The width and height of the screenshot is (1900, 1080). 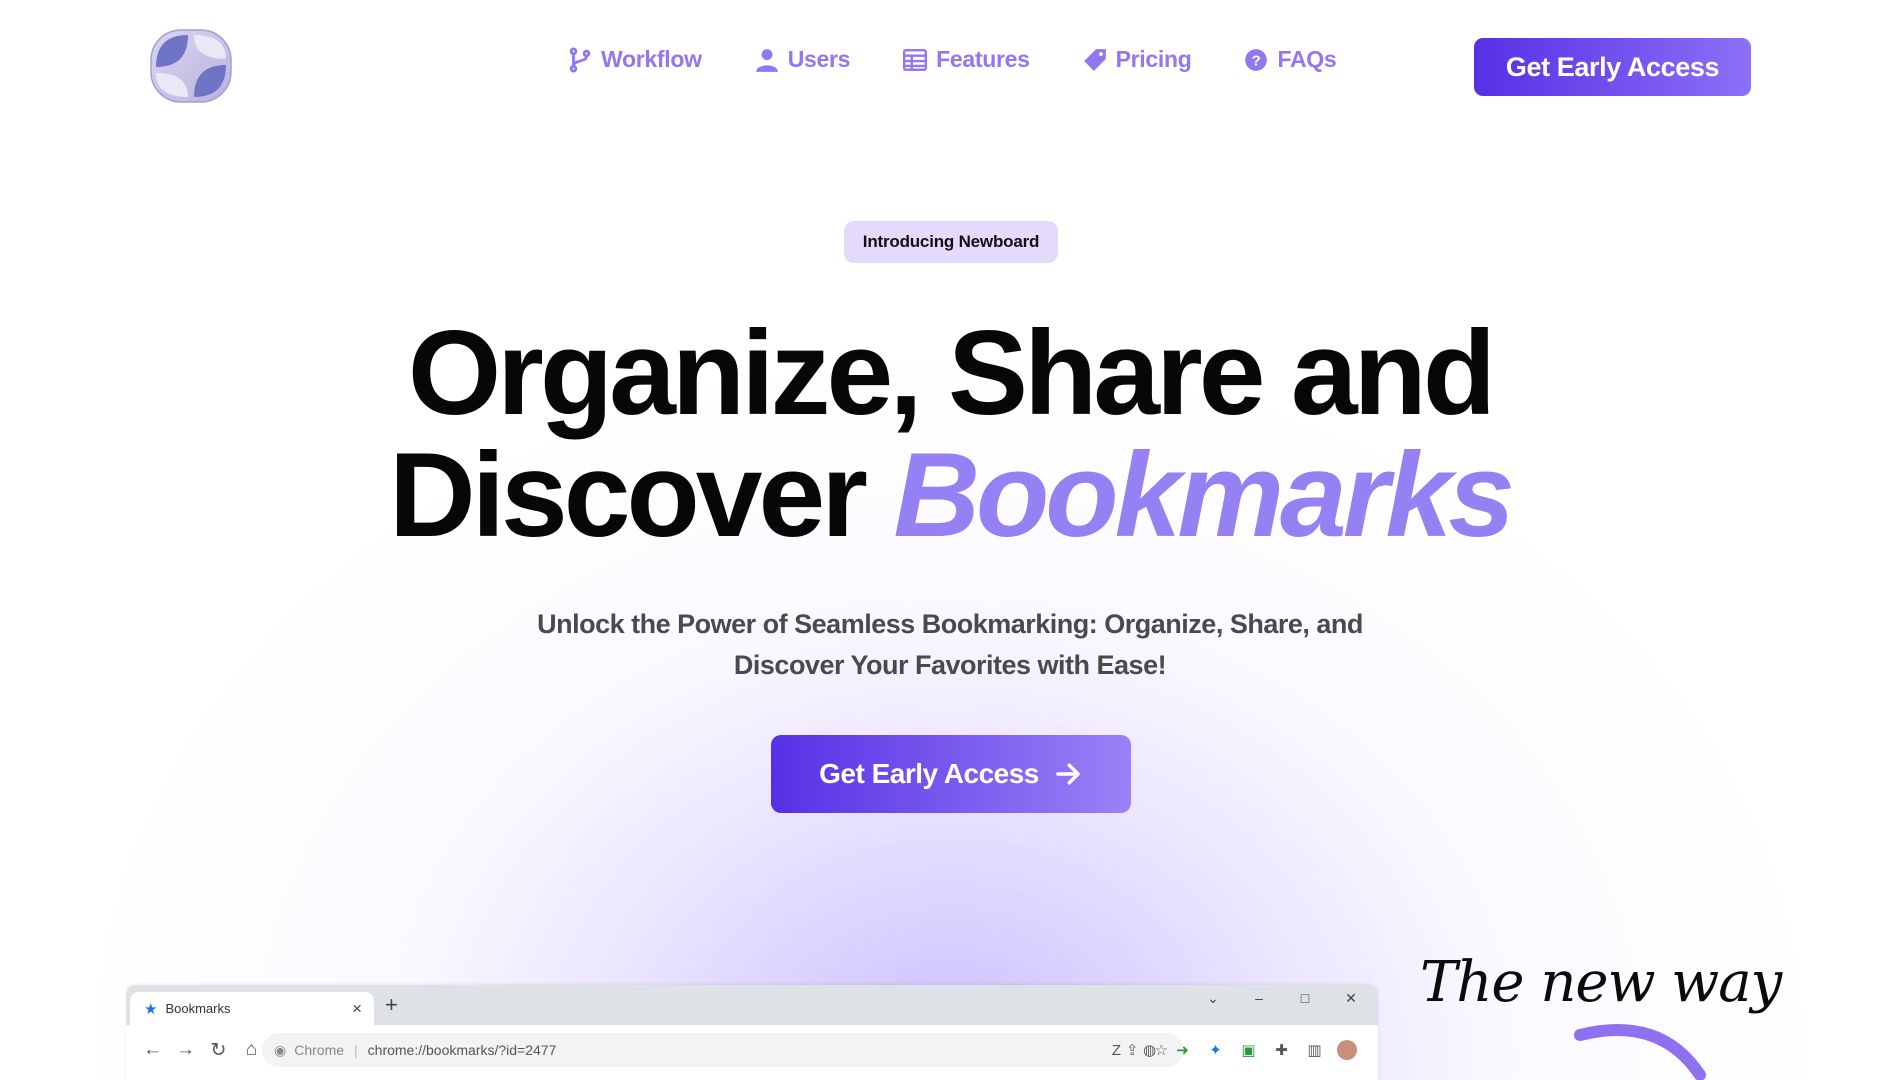 What do you see at coordinates (1370, 1050) in the screenshot?
I see `more-menu-icon: ⋮` at bounding box center [1370, 1050].